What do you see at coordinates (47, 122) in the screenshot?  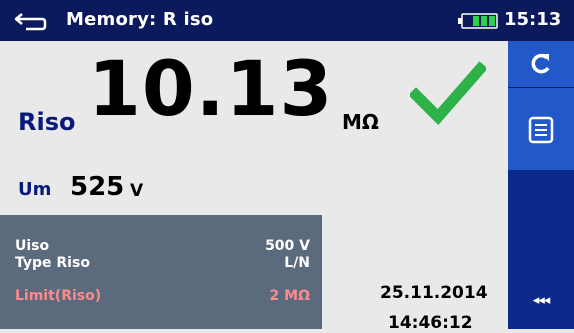 I see `riso-label: Riso` at bounding box center [47, 122].